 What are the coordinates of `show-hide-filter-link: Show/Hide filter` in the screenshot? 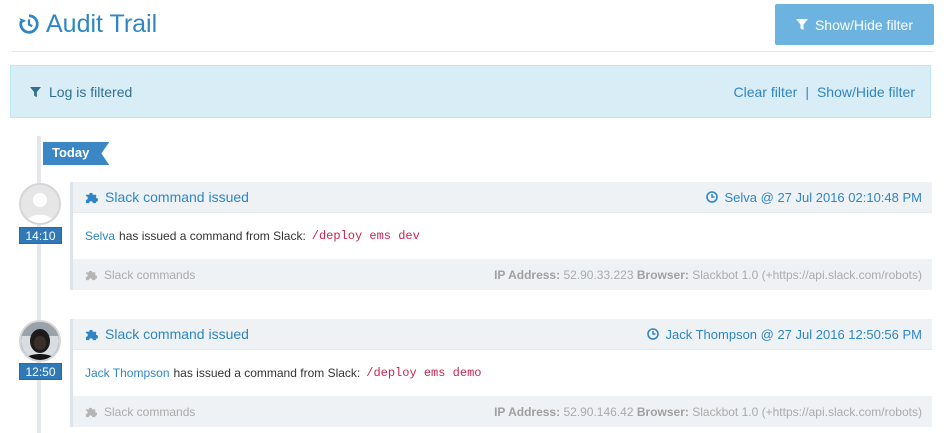 It's located at (866, 92).